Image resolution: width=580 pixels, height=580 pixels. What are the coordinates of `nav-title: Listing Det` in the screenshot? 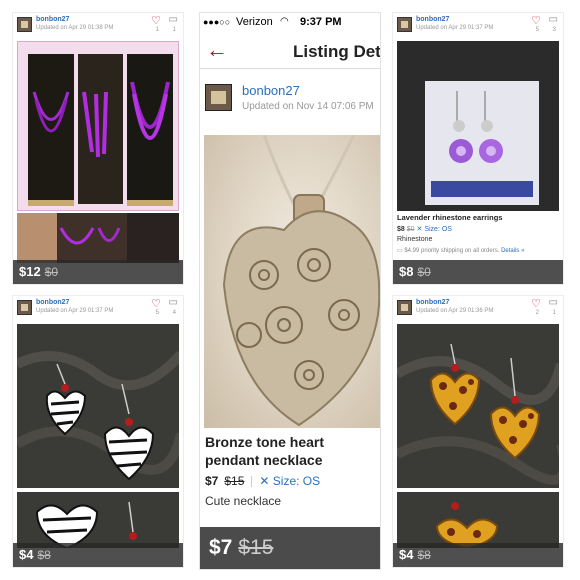 It's located at (337, 51).